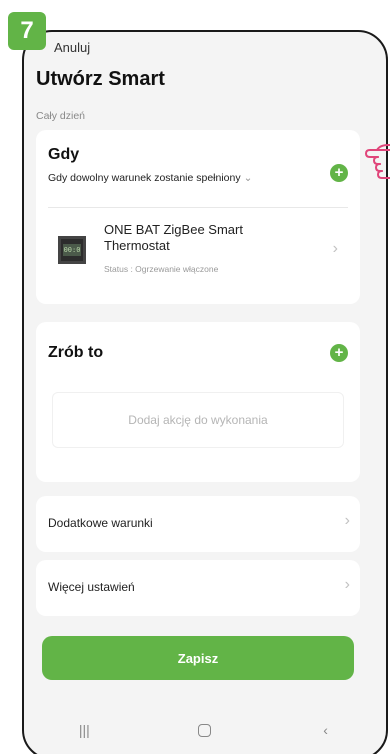  I want to click on add-condition-button: +, so click(339, 173).